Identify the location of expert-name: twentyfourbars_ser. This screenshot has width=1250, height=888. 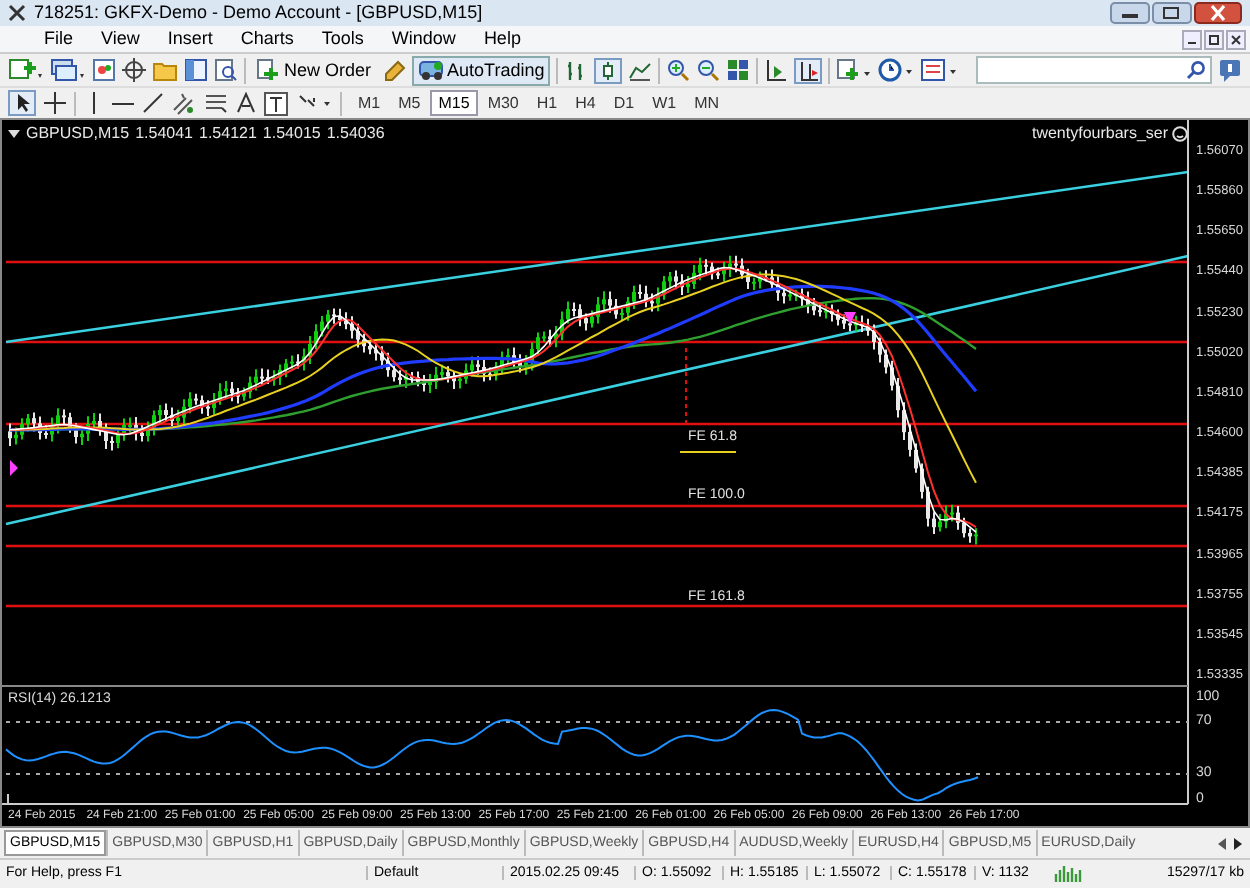
(1099, 134).